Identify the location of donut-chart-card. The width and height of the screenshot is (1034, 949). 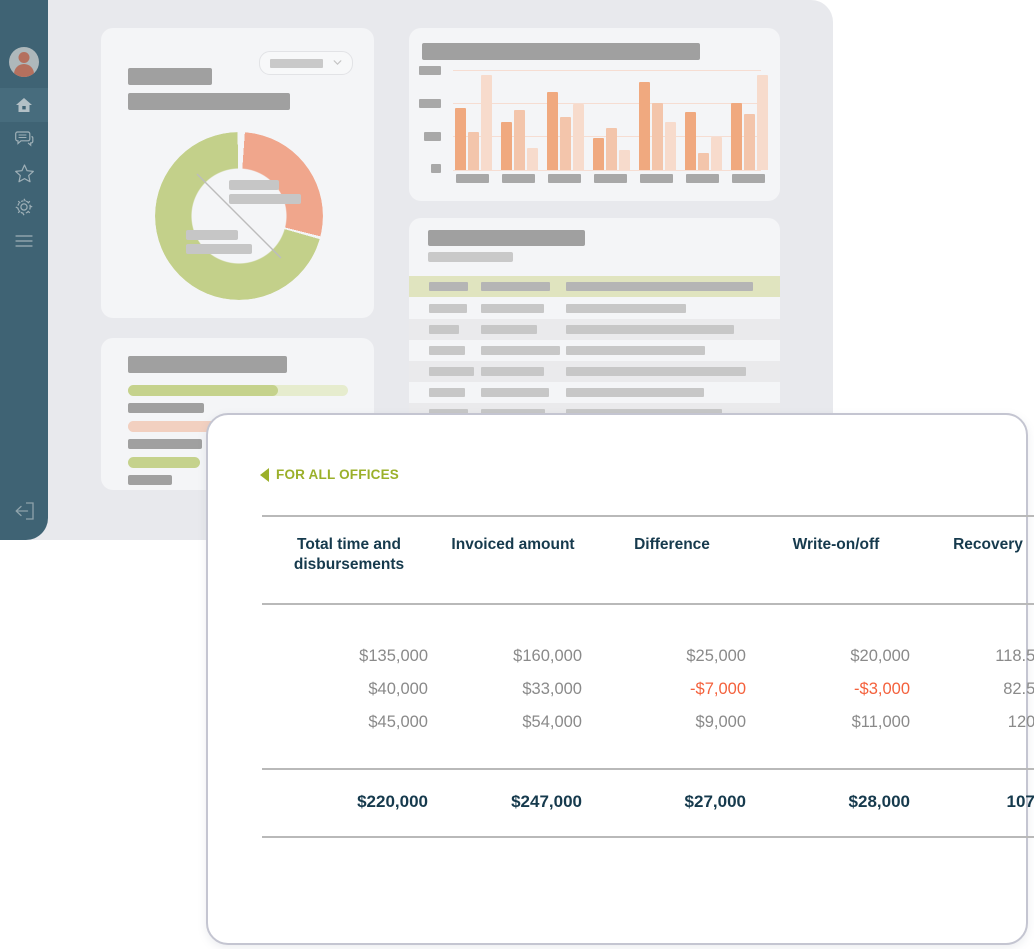
(237, 173).